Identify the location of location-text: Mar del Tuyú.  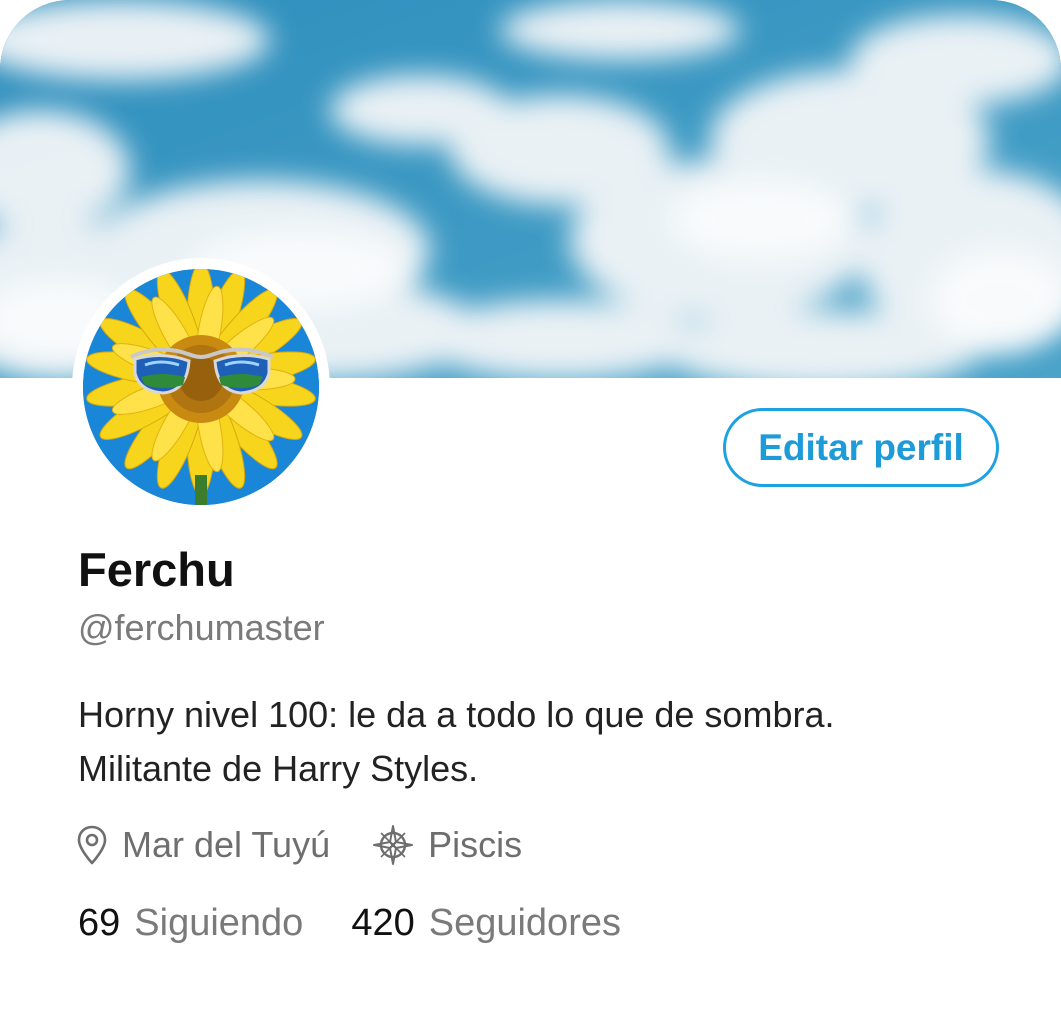
(226, 844).